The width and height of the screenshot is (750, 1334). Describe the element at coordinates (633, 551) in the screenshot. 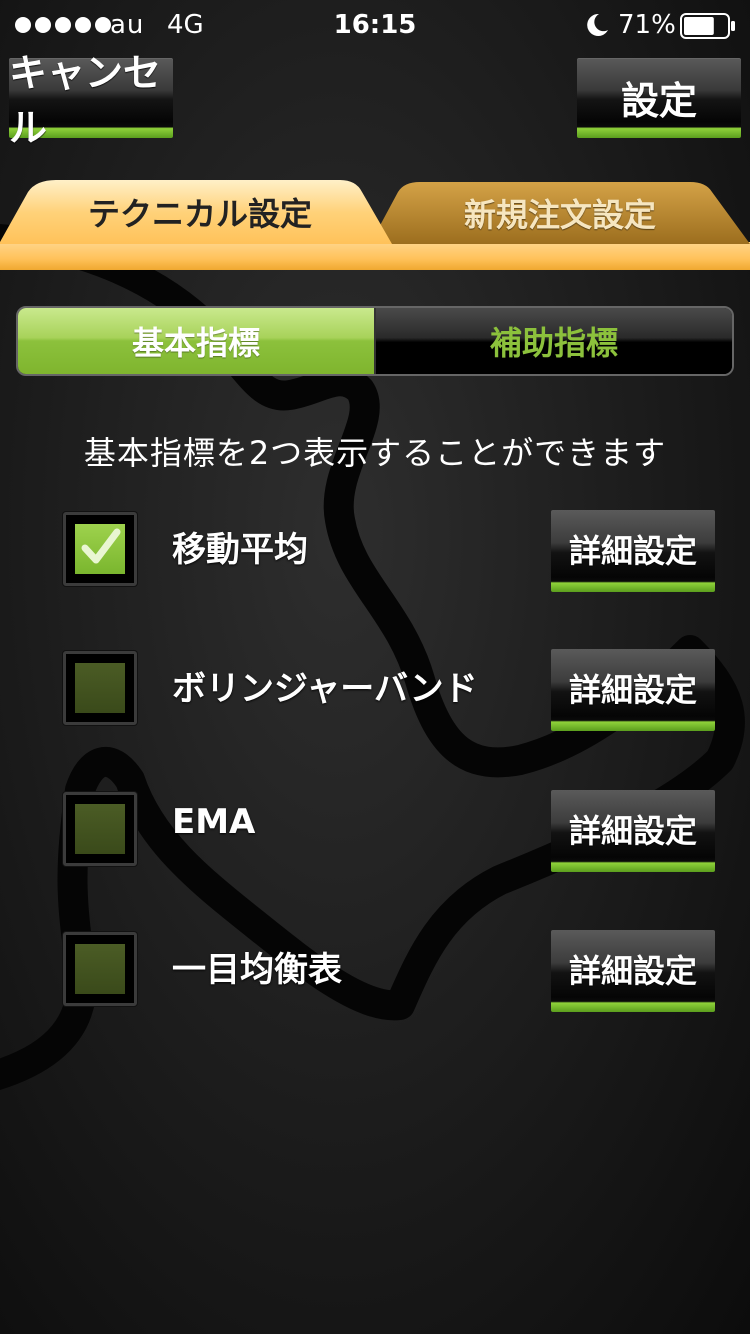

I see `moving-average-detail-button: 詳細設定` at that location.